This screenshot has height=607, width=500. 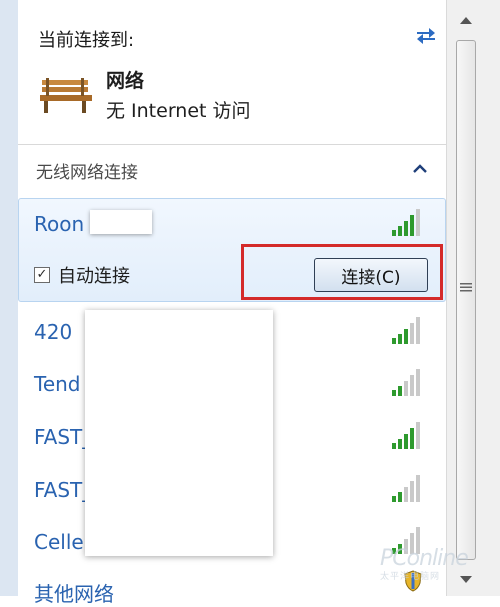 What do you see at coordinates (42, 275) in the screenshot?
I see `checkbox-icon: ✓` at bounding box center [42, 275].